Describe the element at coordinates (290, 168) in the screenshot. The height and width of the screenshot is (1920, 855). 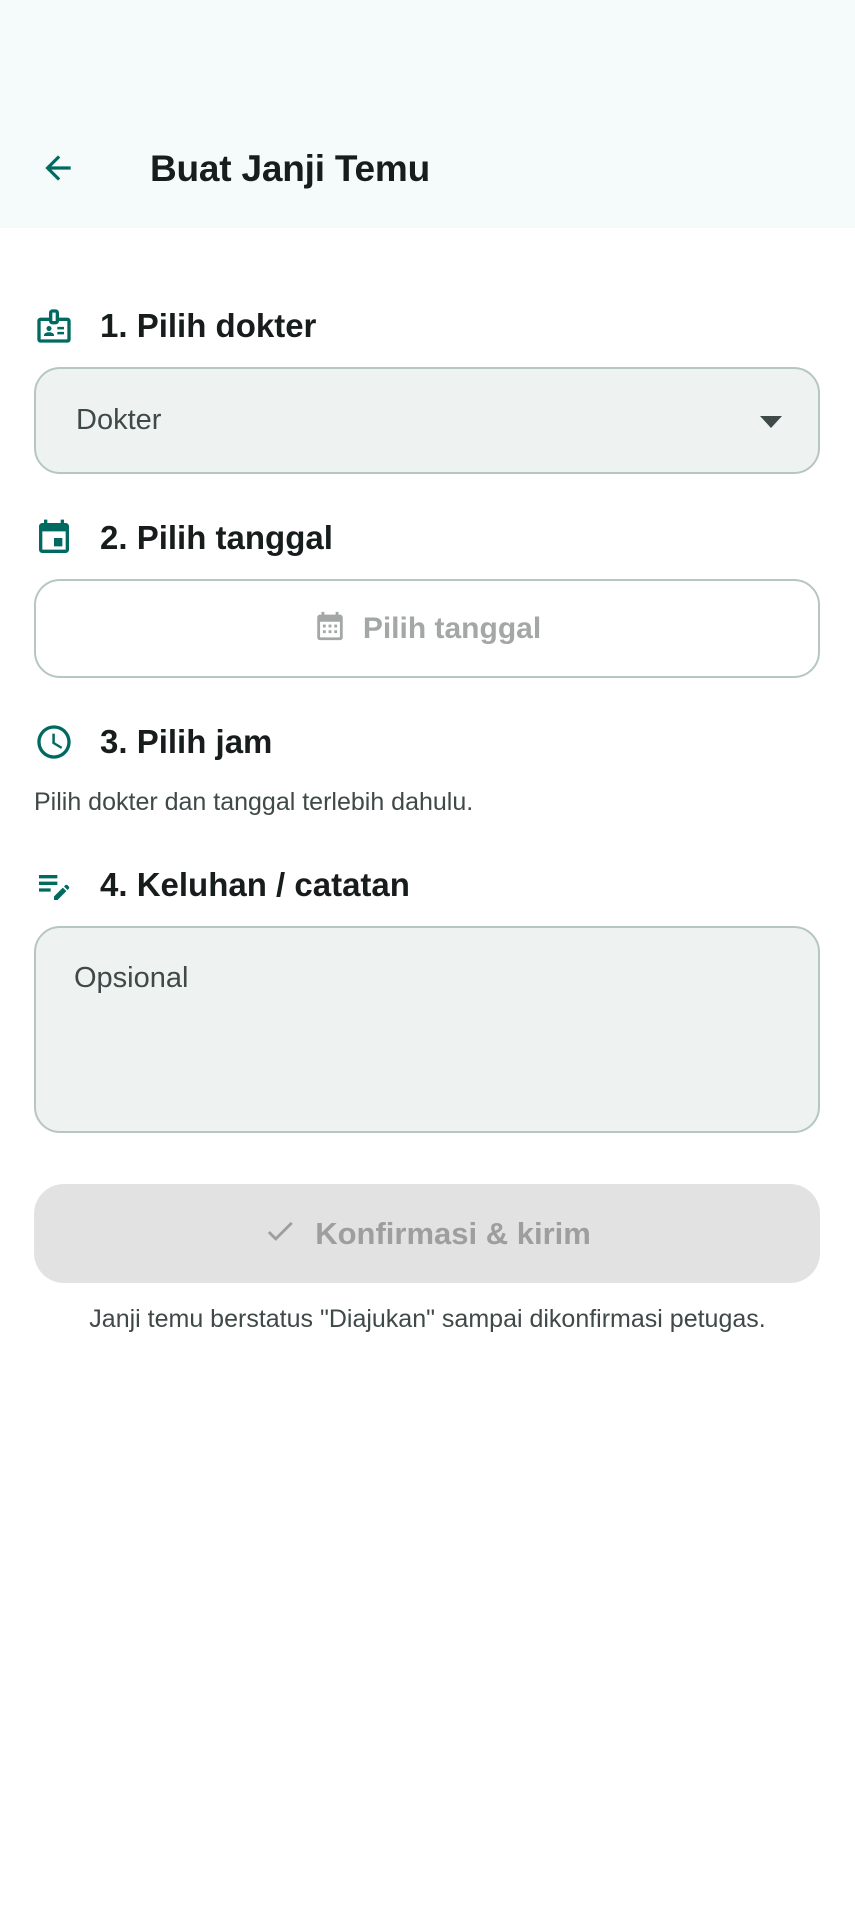
I see `page-title: Buat Janji Temu` at that location.